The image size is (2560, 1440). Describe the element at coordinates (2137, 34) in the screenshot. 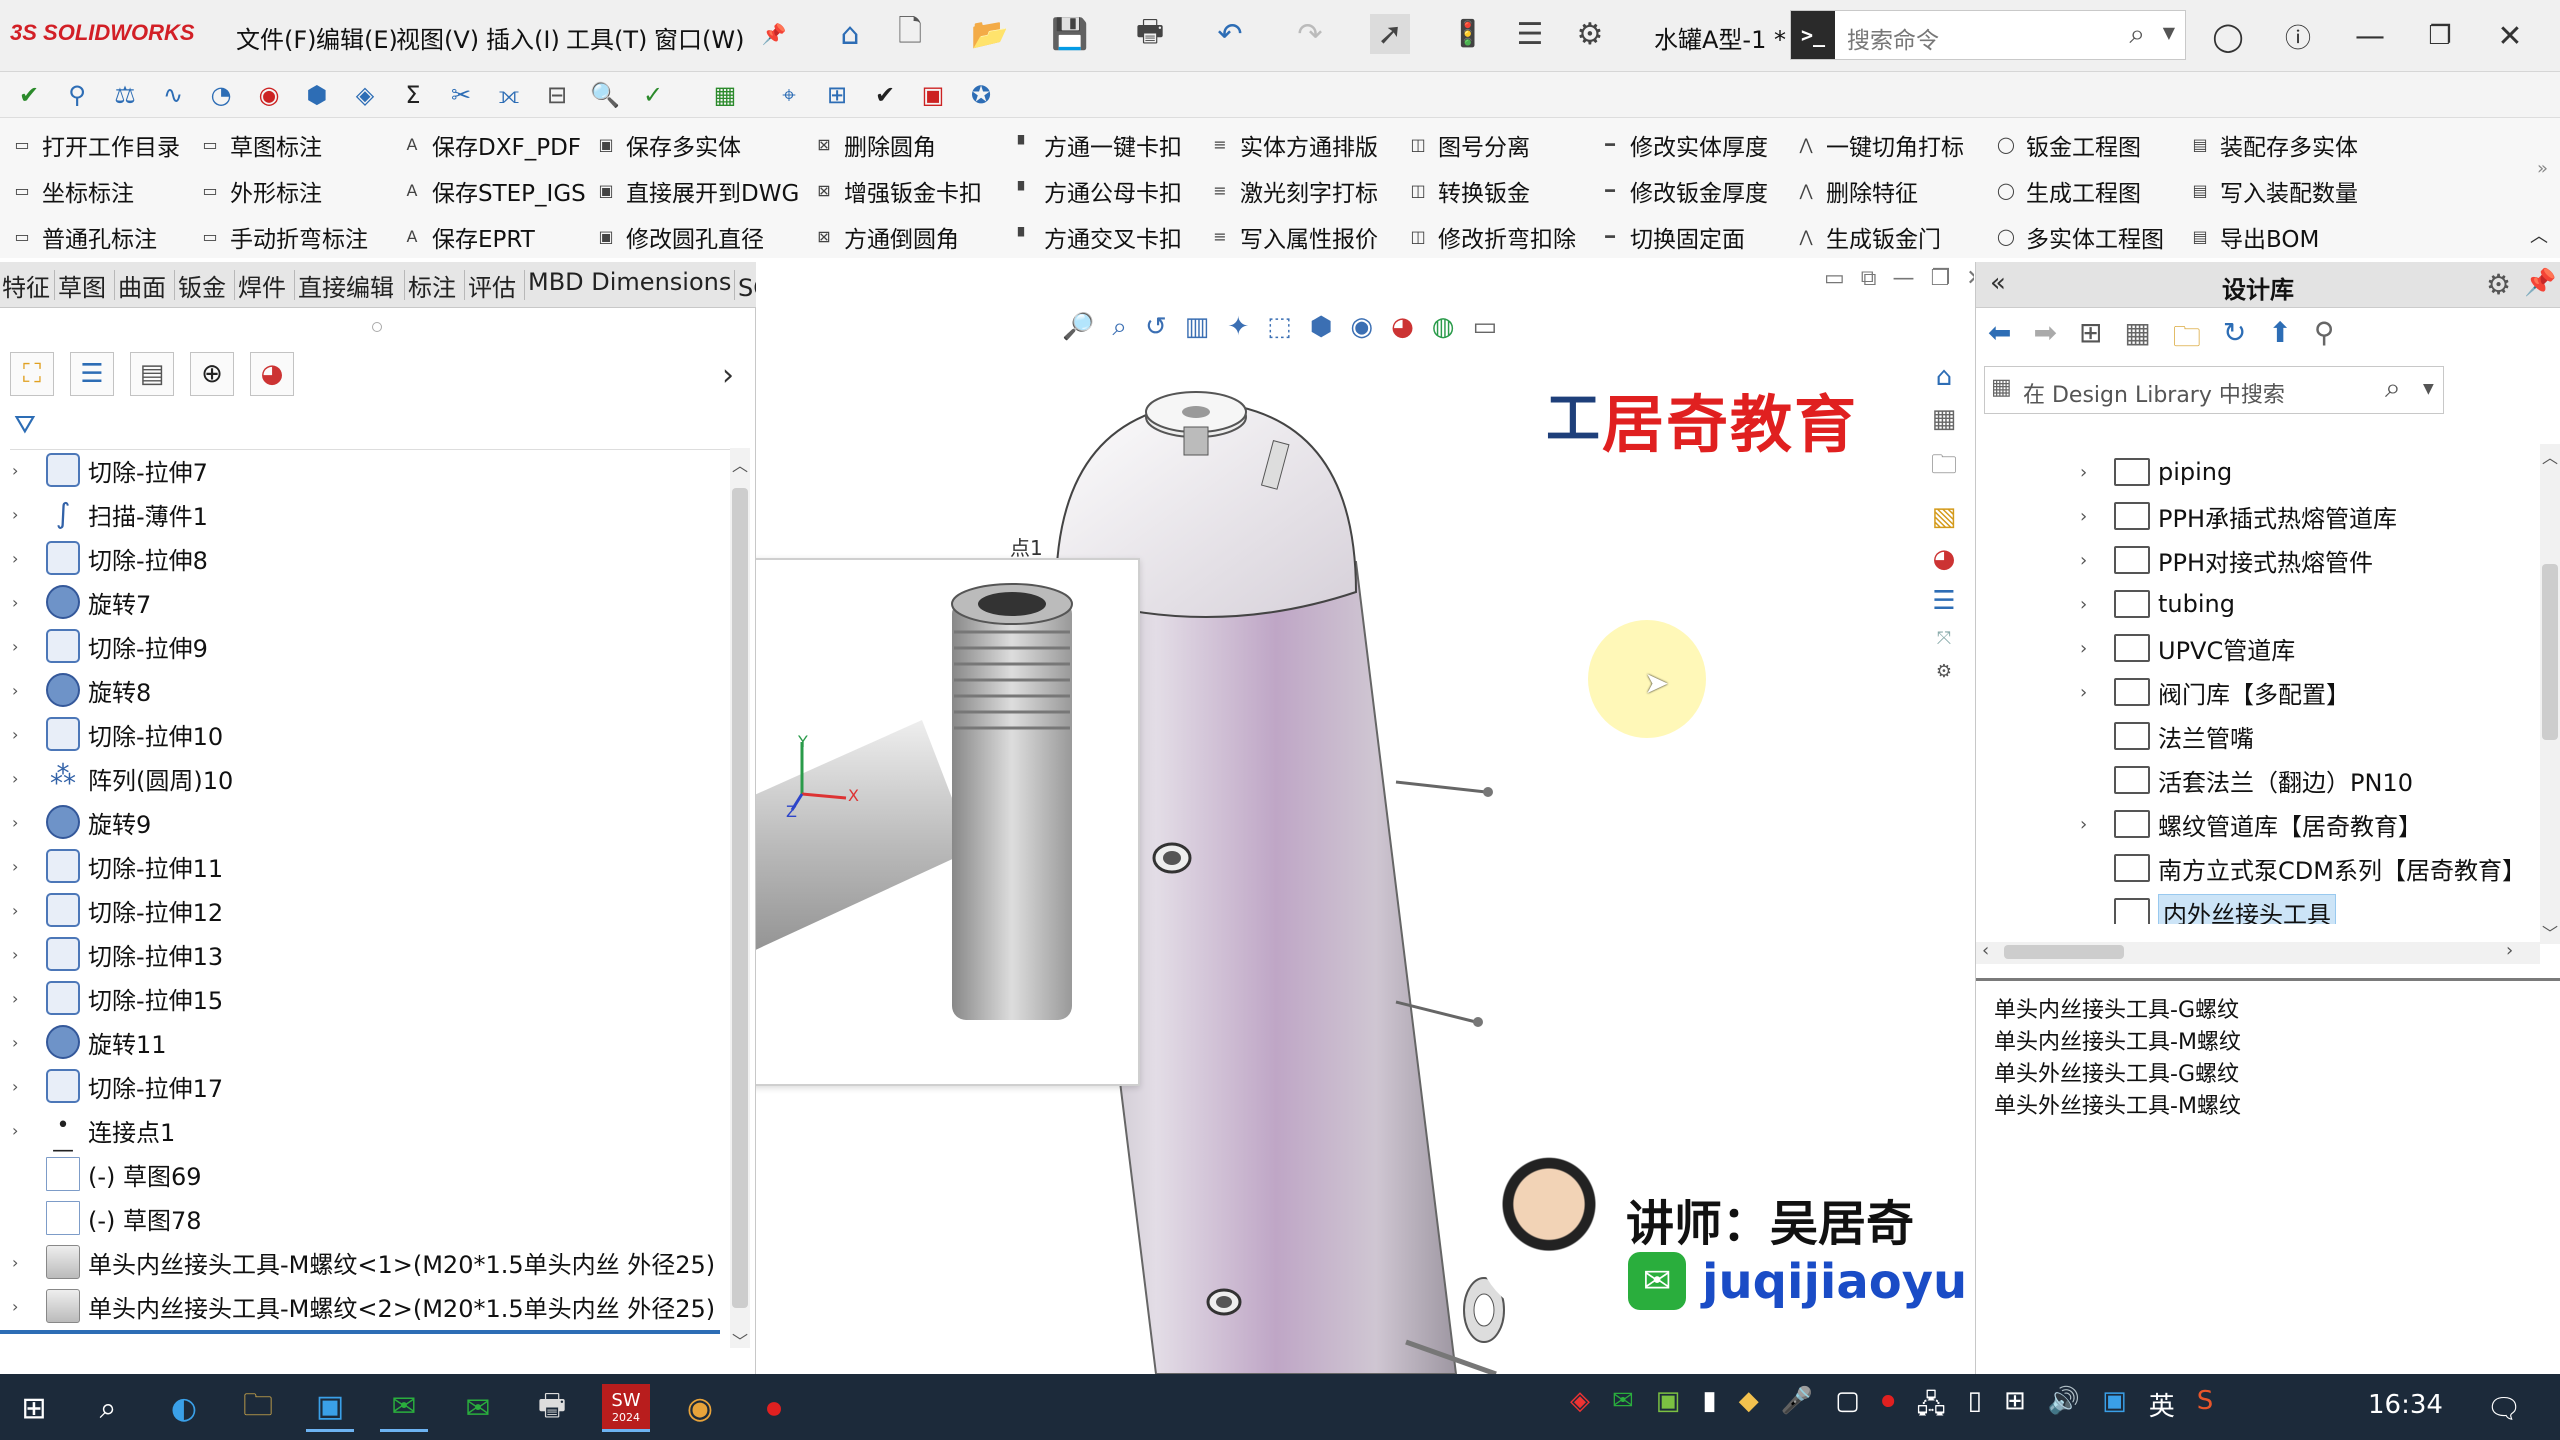

I see `search-icon: ⌕` at that location.